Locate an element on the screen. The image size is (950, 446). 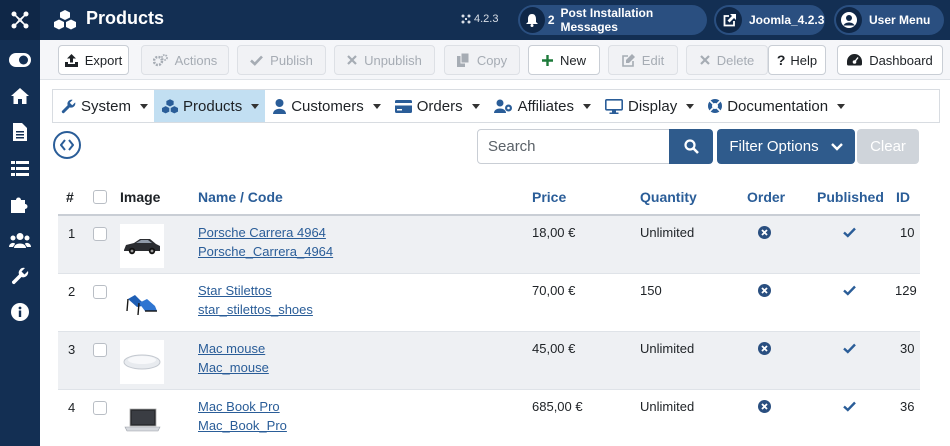
product-thumbnail-laptop is located at coordinates (142, 420).